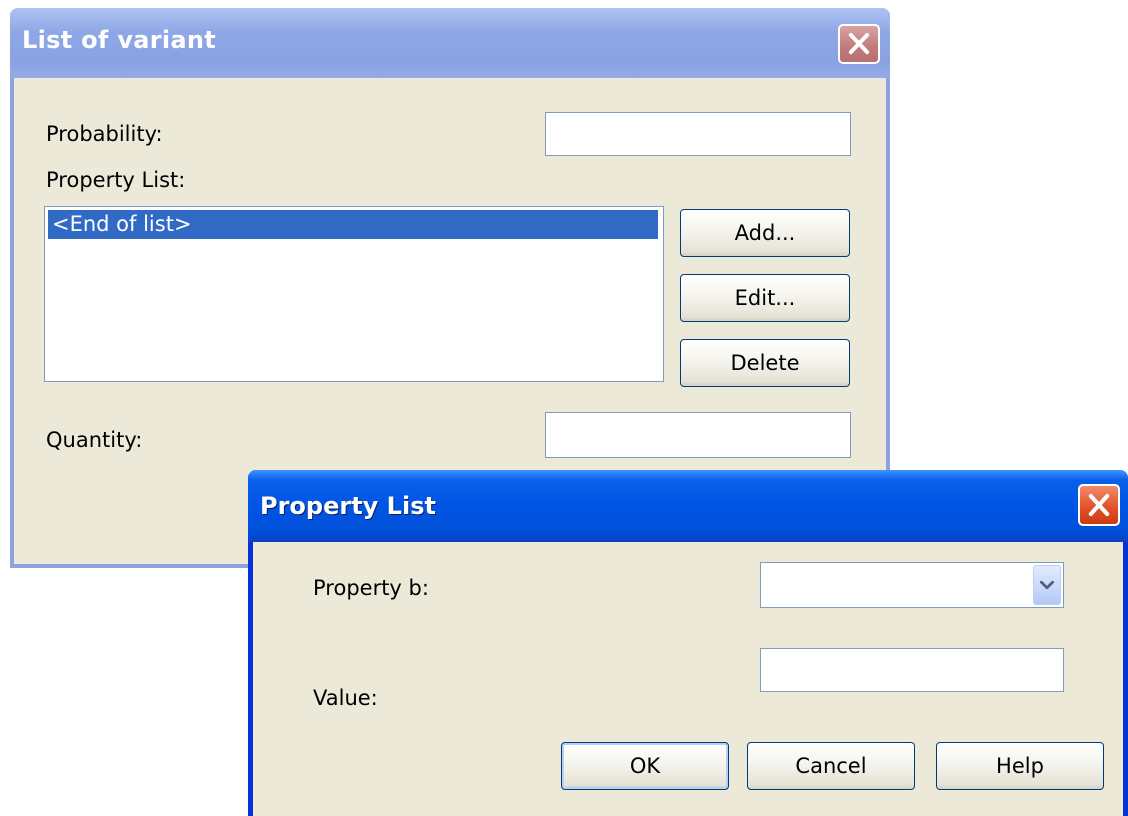 The height and width of the screenshot is (816, 1128). I want to click on delete-button: Delete, so click(765, 363).